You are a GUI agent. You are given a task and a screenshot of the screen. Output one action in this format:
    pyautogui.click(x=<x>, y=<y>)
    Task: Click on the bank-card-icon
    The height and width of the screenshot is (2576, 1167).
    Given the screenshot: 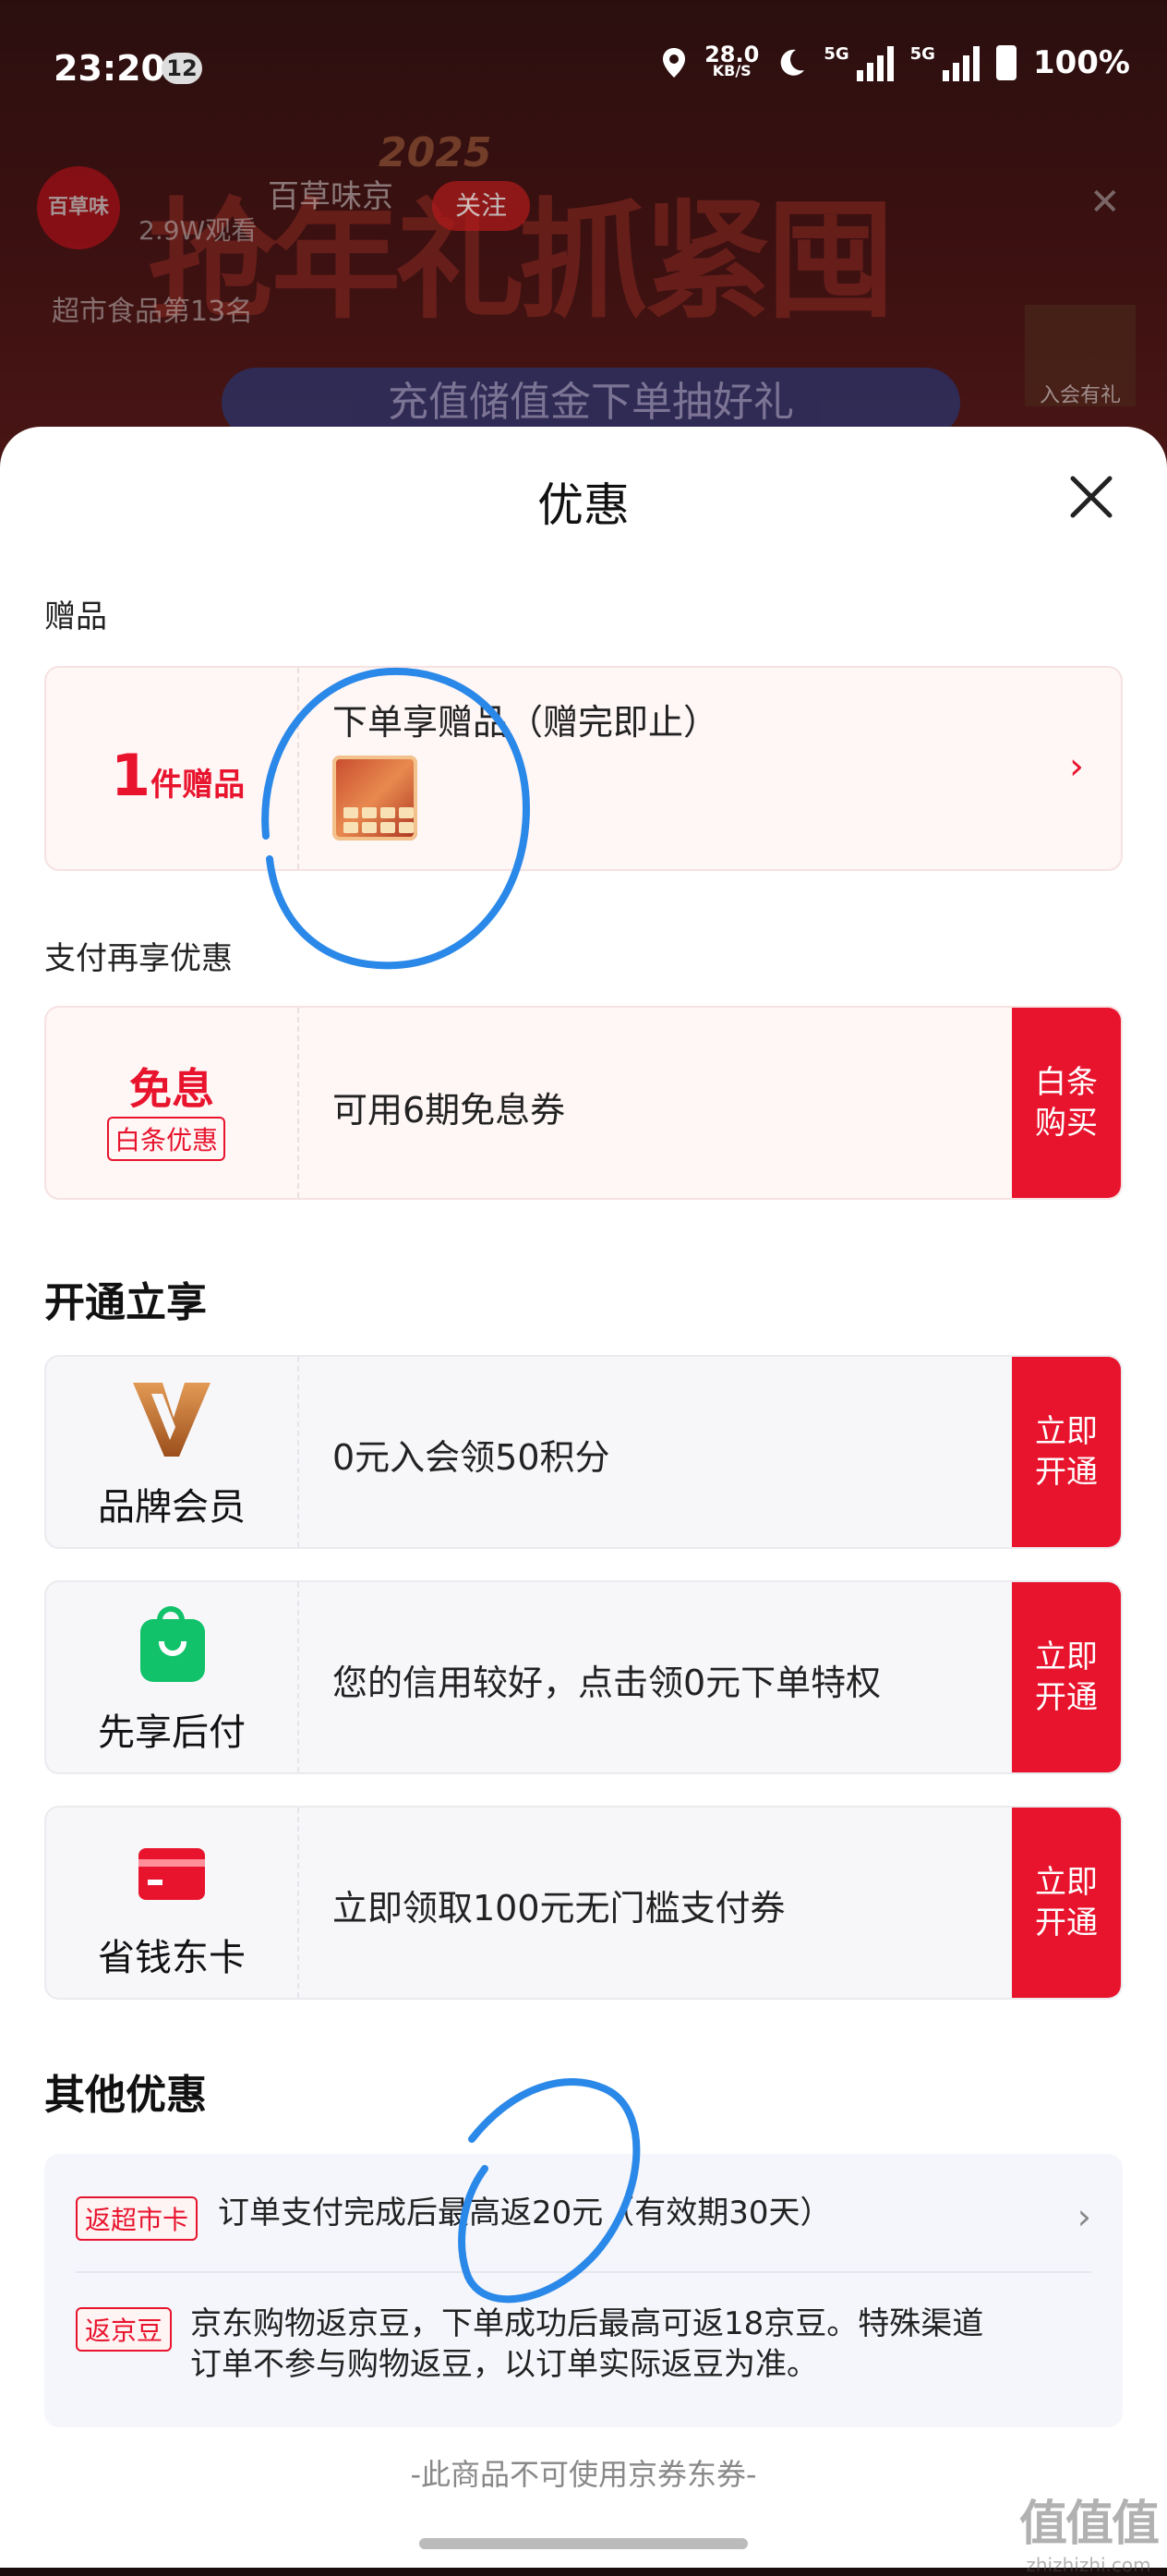 What is the action you would take?
    pyautogui.click(x=171, y=1874)
    